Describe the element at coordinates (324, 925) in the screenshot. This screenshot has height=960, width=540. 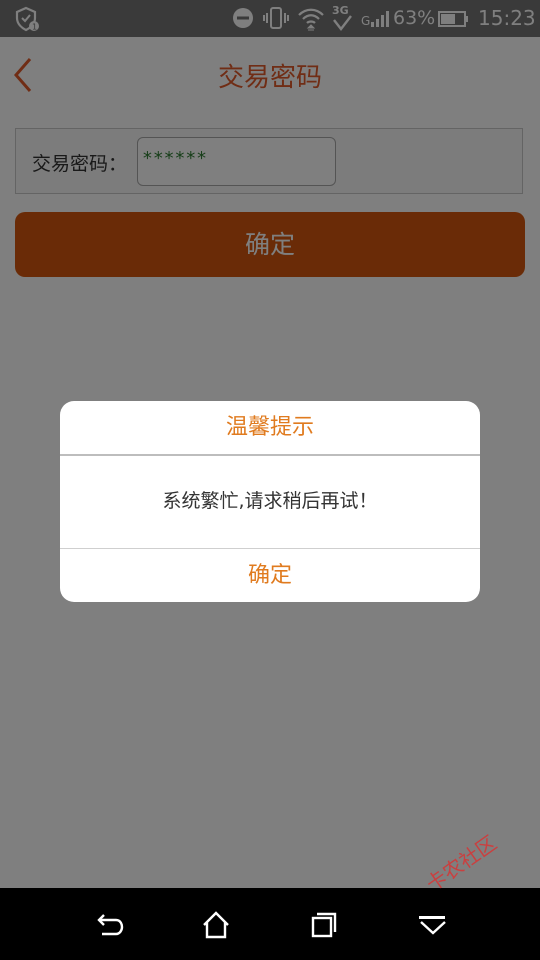
I see `recent-apps-nav-button` at that location.